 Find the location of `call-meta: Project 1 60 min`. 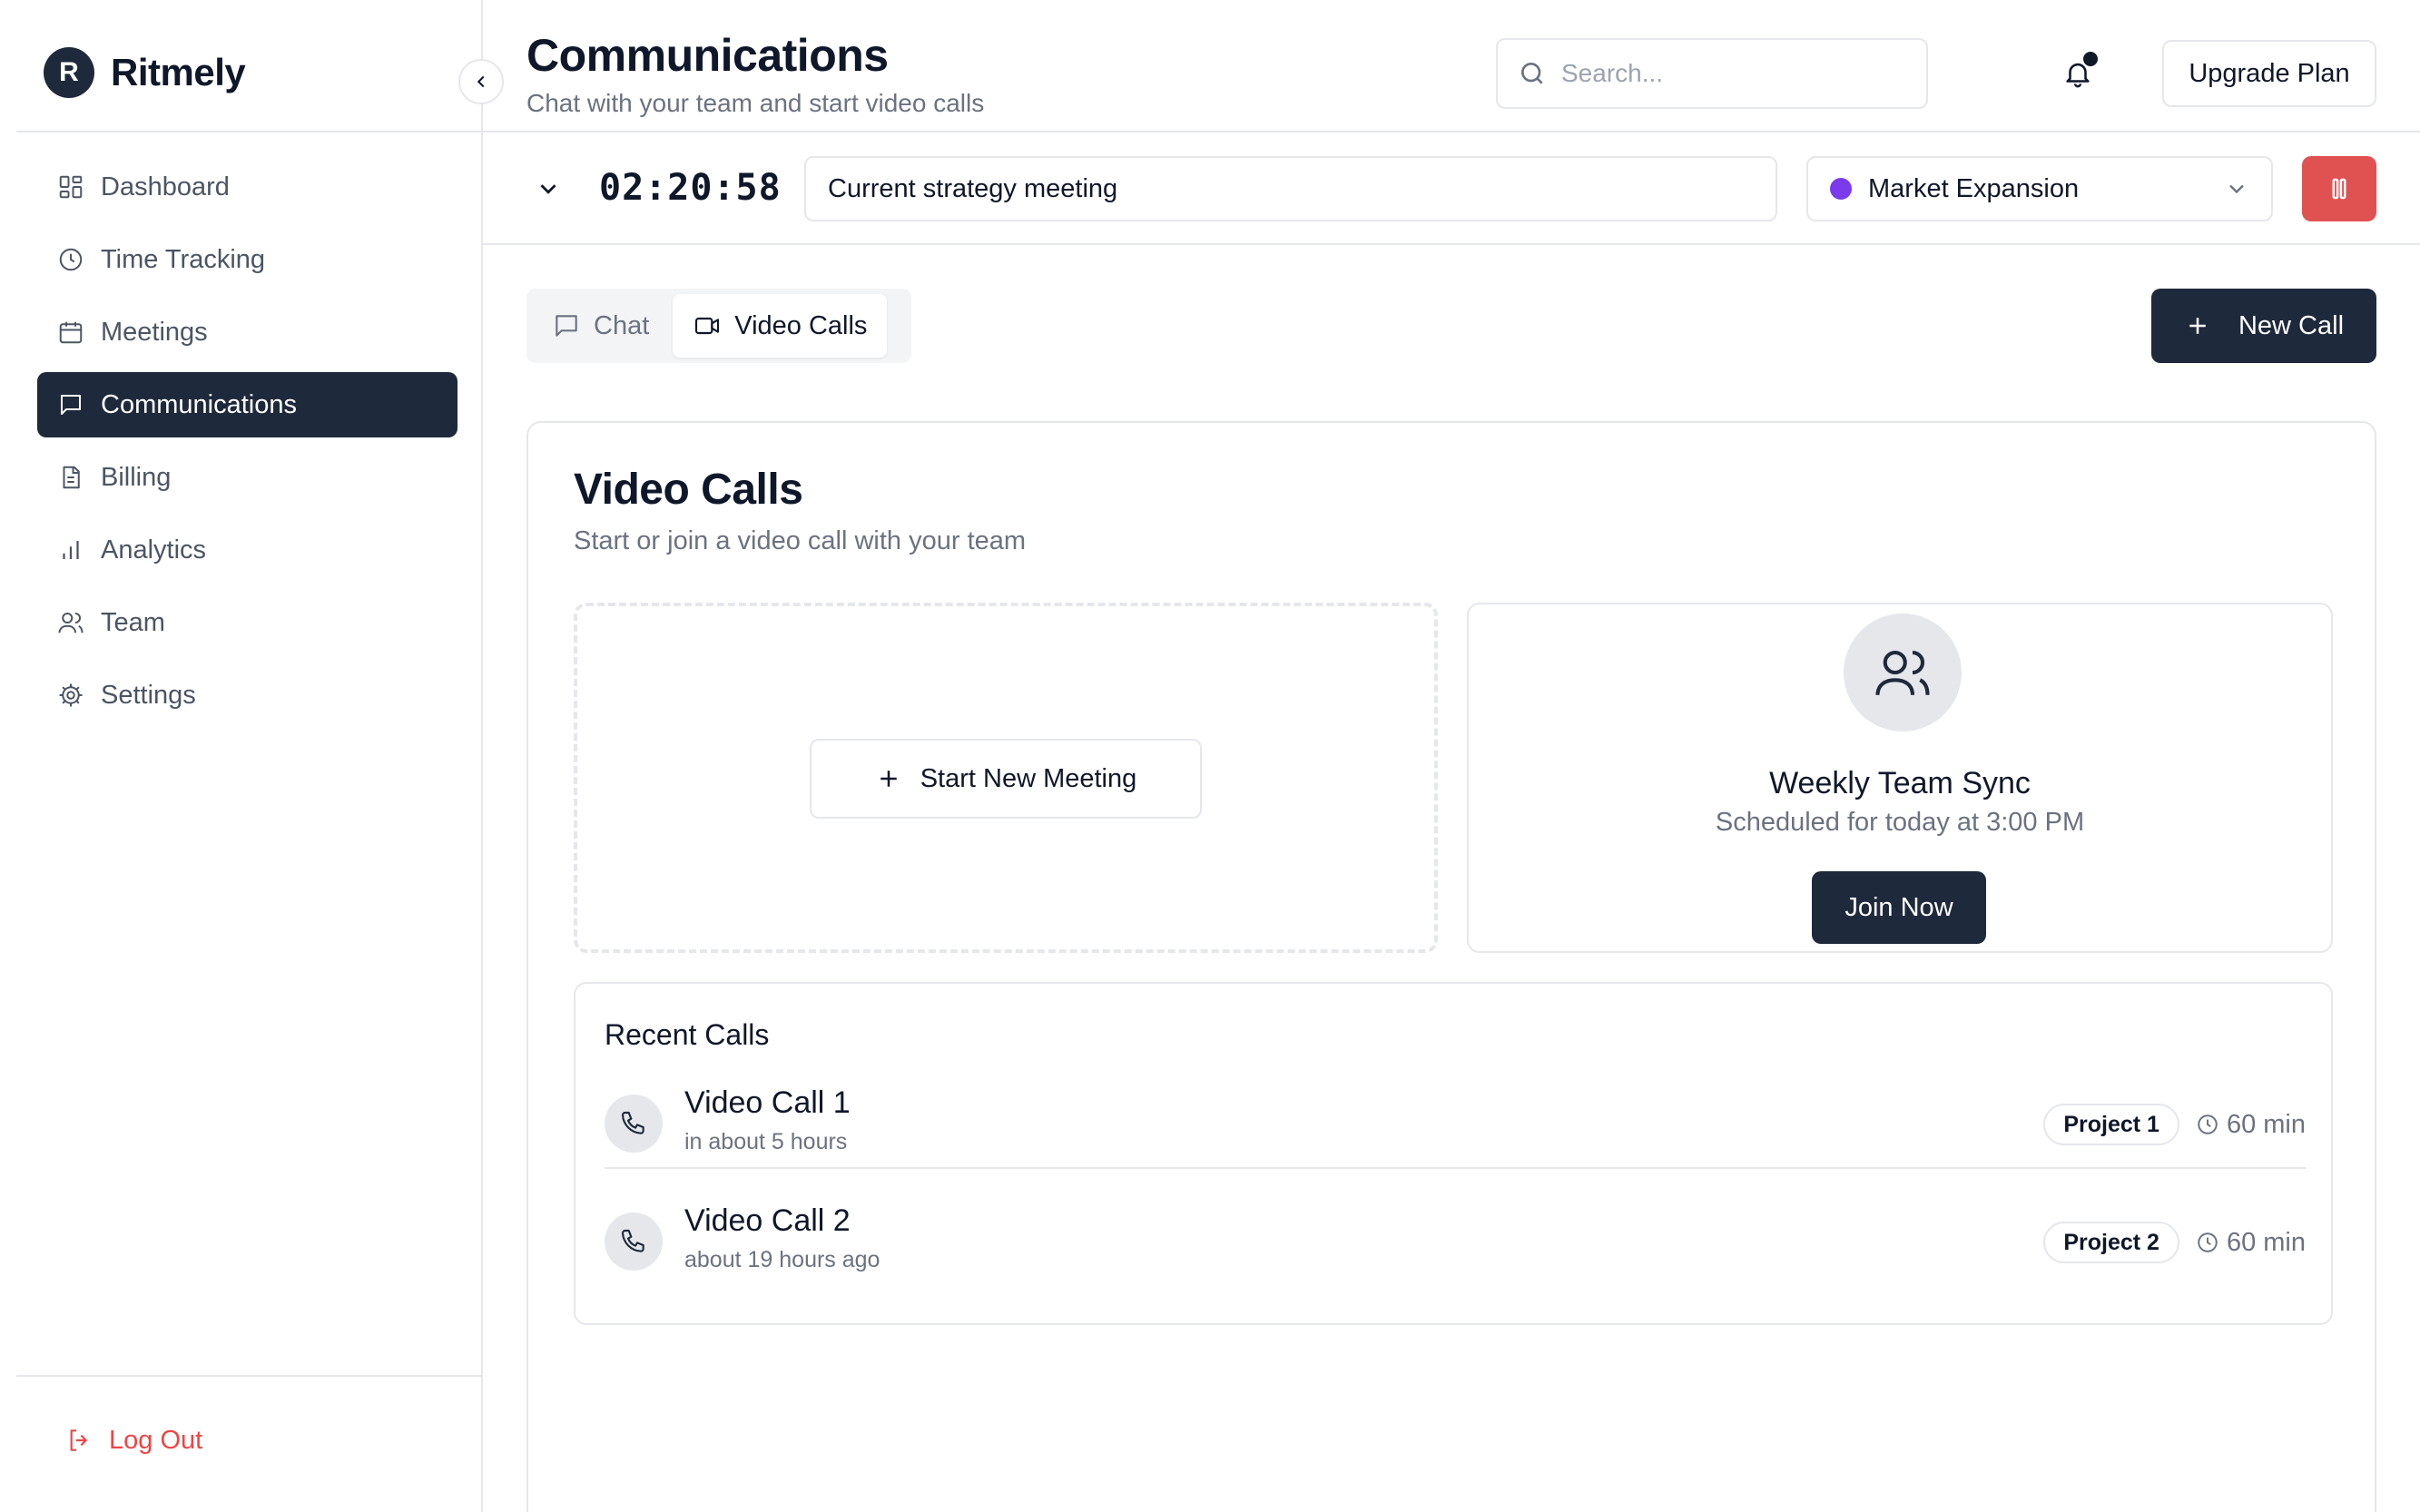

call-meta: Project 1 60 min is located at coordinates (2174, 1124).